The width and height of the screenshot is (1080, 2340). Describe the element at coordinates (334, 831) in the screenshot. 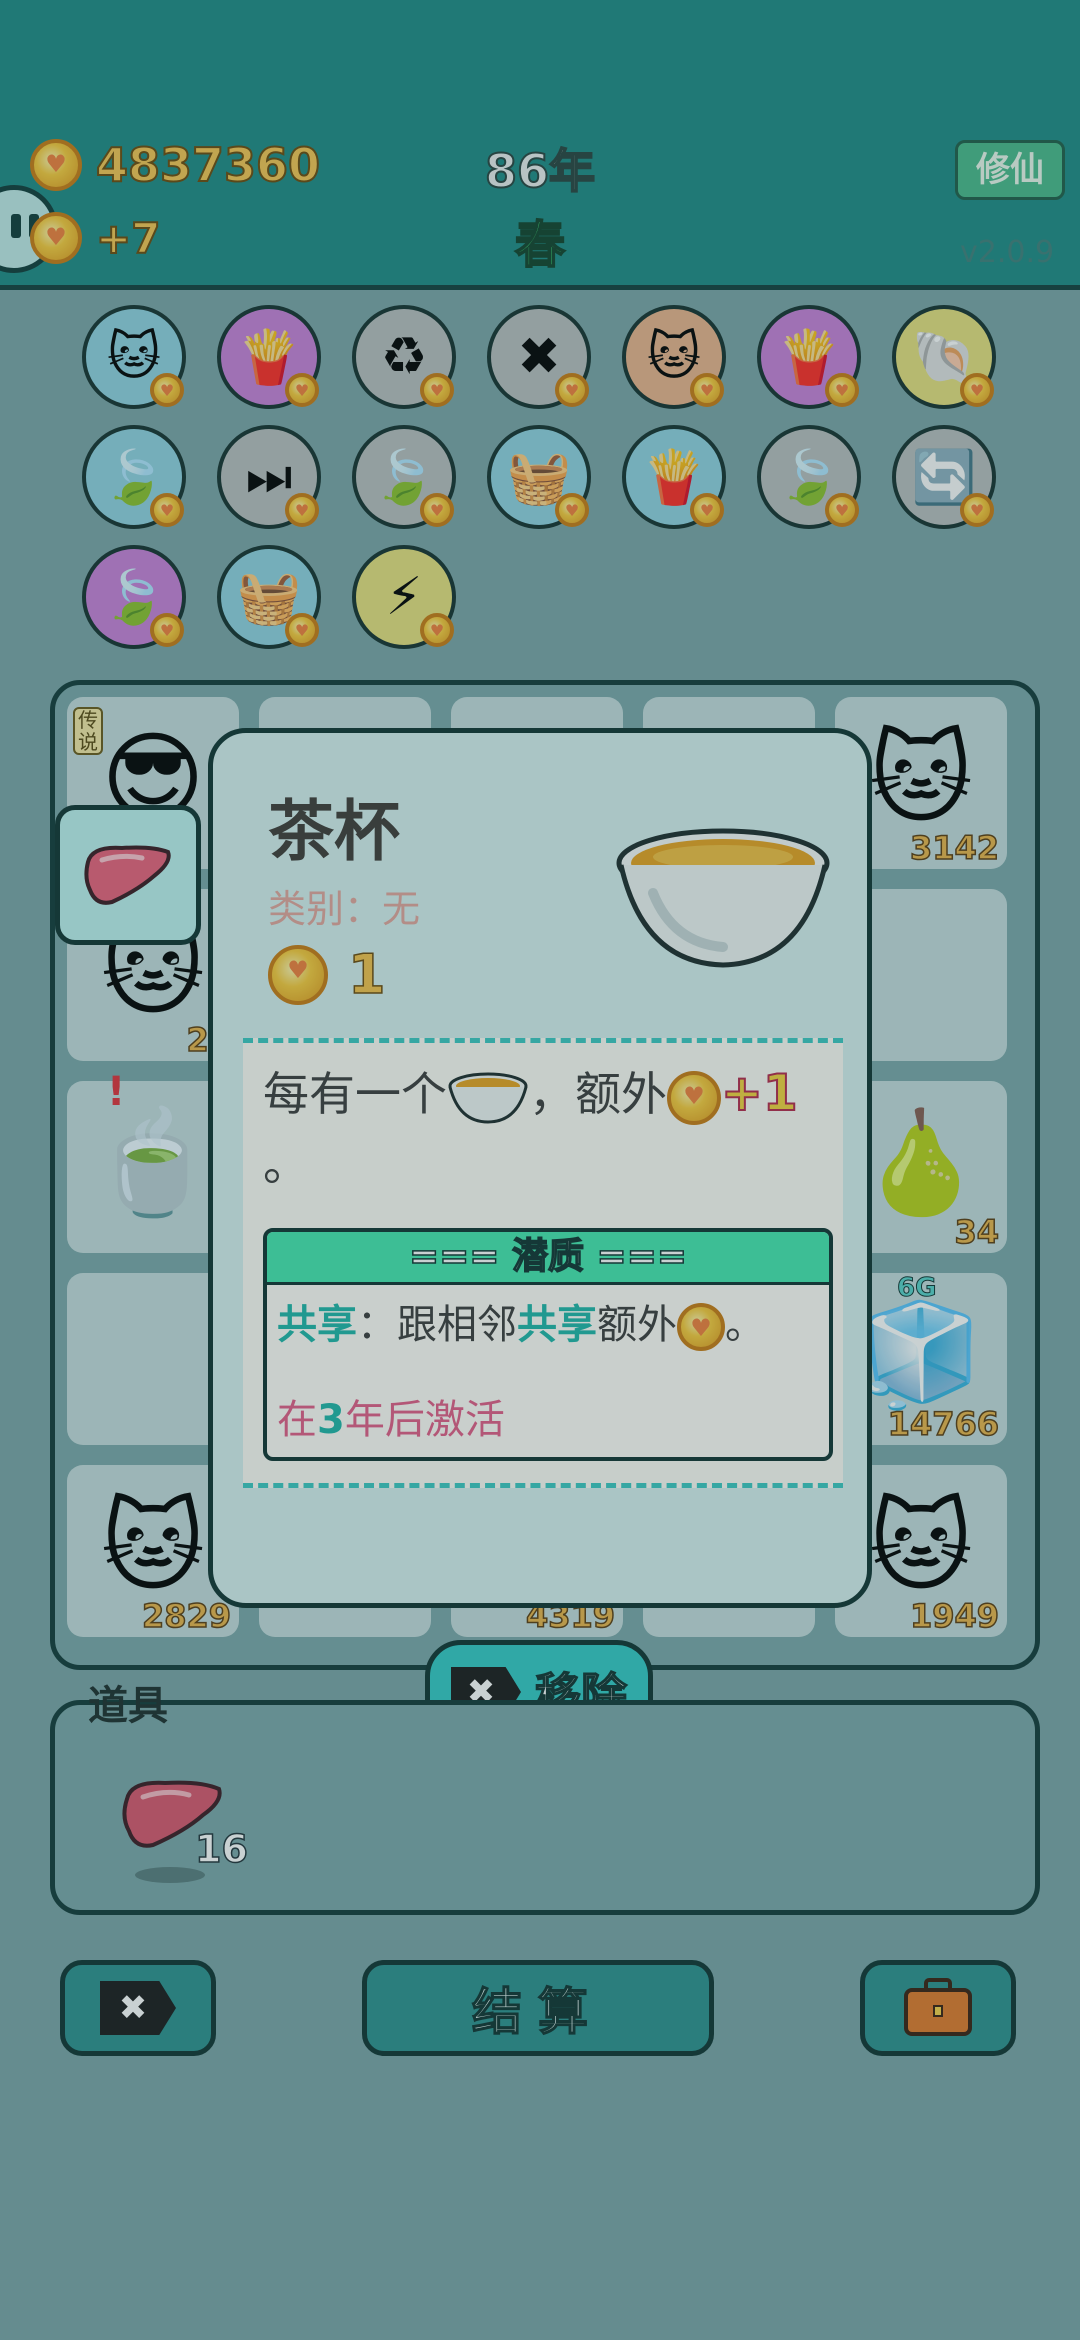

I see `item-title: 茶杯` at that location.